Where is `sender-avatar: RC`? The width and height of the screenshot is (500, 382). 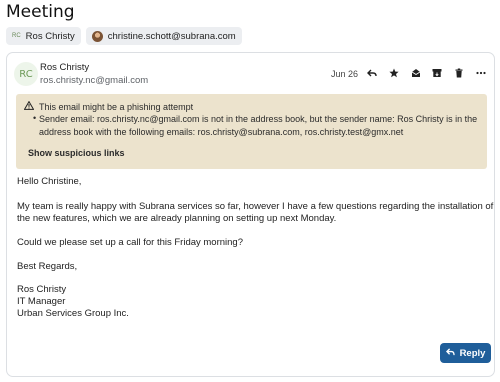
sender-avatar: RC is located at coordinates (26, 74).